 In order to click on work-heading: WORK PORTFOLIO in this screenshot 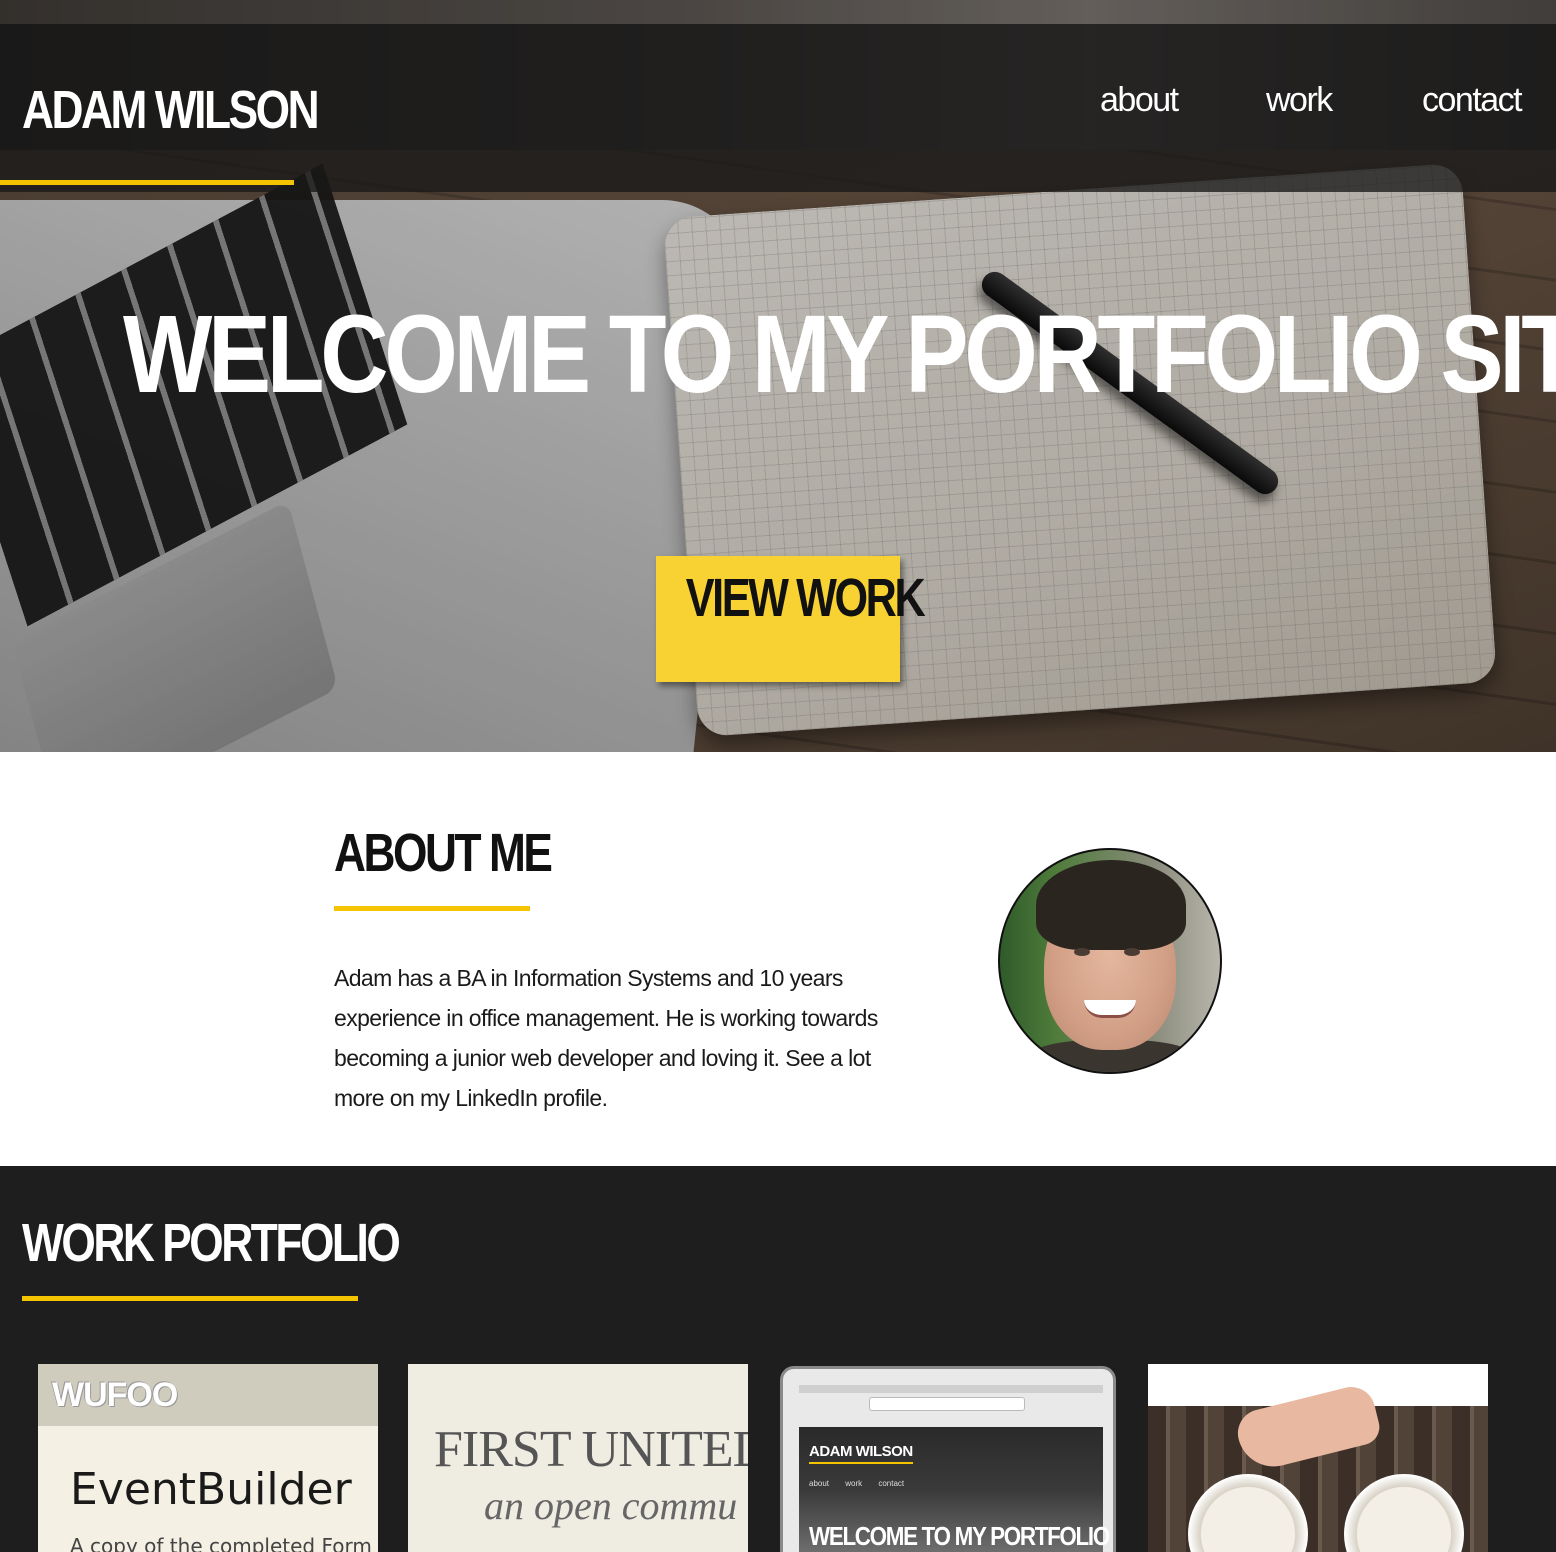, I will do `click(211, 1243)`.